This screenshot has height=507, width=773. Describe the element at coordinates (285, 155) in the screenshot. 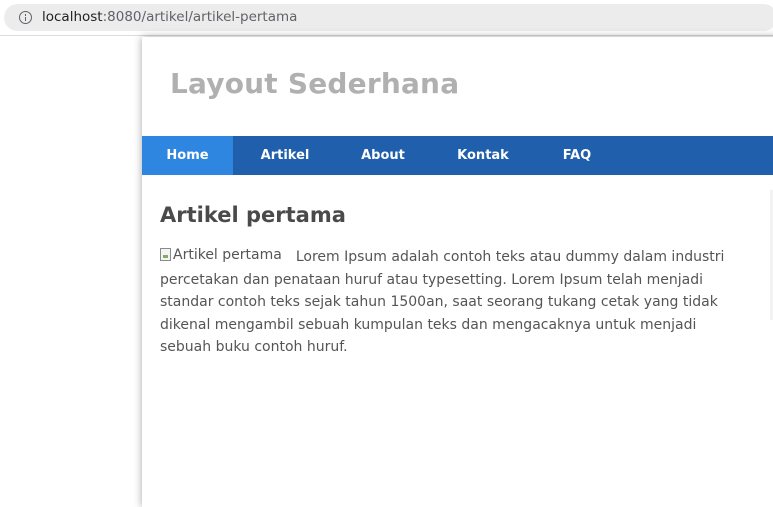

I see `nav-item-artikel: Artikel` at that location.